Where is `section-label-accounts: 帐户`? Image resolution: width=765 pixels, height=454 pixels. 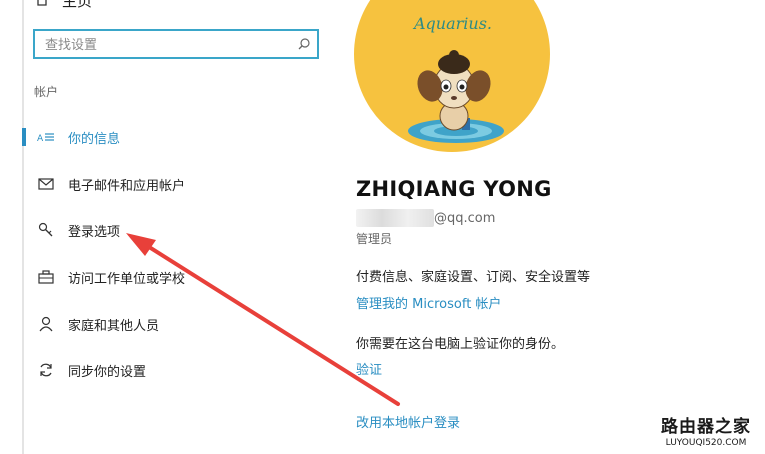 section-label-accounts: 帐户 is located at coordinates (46, 92).